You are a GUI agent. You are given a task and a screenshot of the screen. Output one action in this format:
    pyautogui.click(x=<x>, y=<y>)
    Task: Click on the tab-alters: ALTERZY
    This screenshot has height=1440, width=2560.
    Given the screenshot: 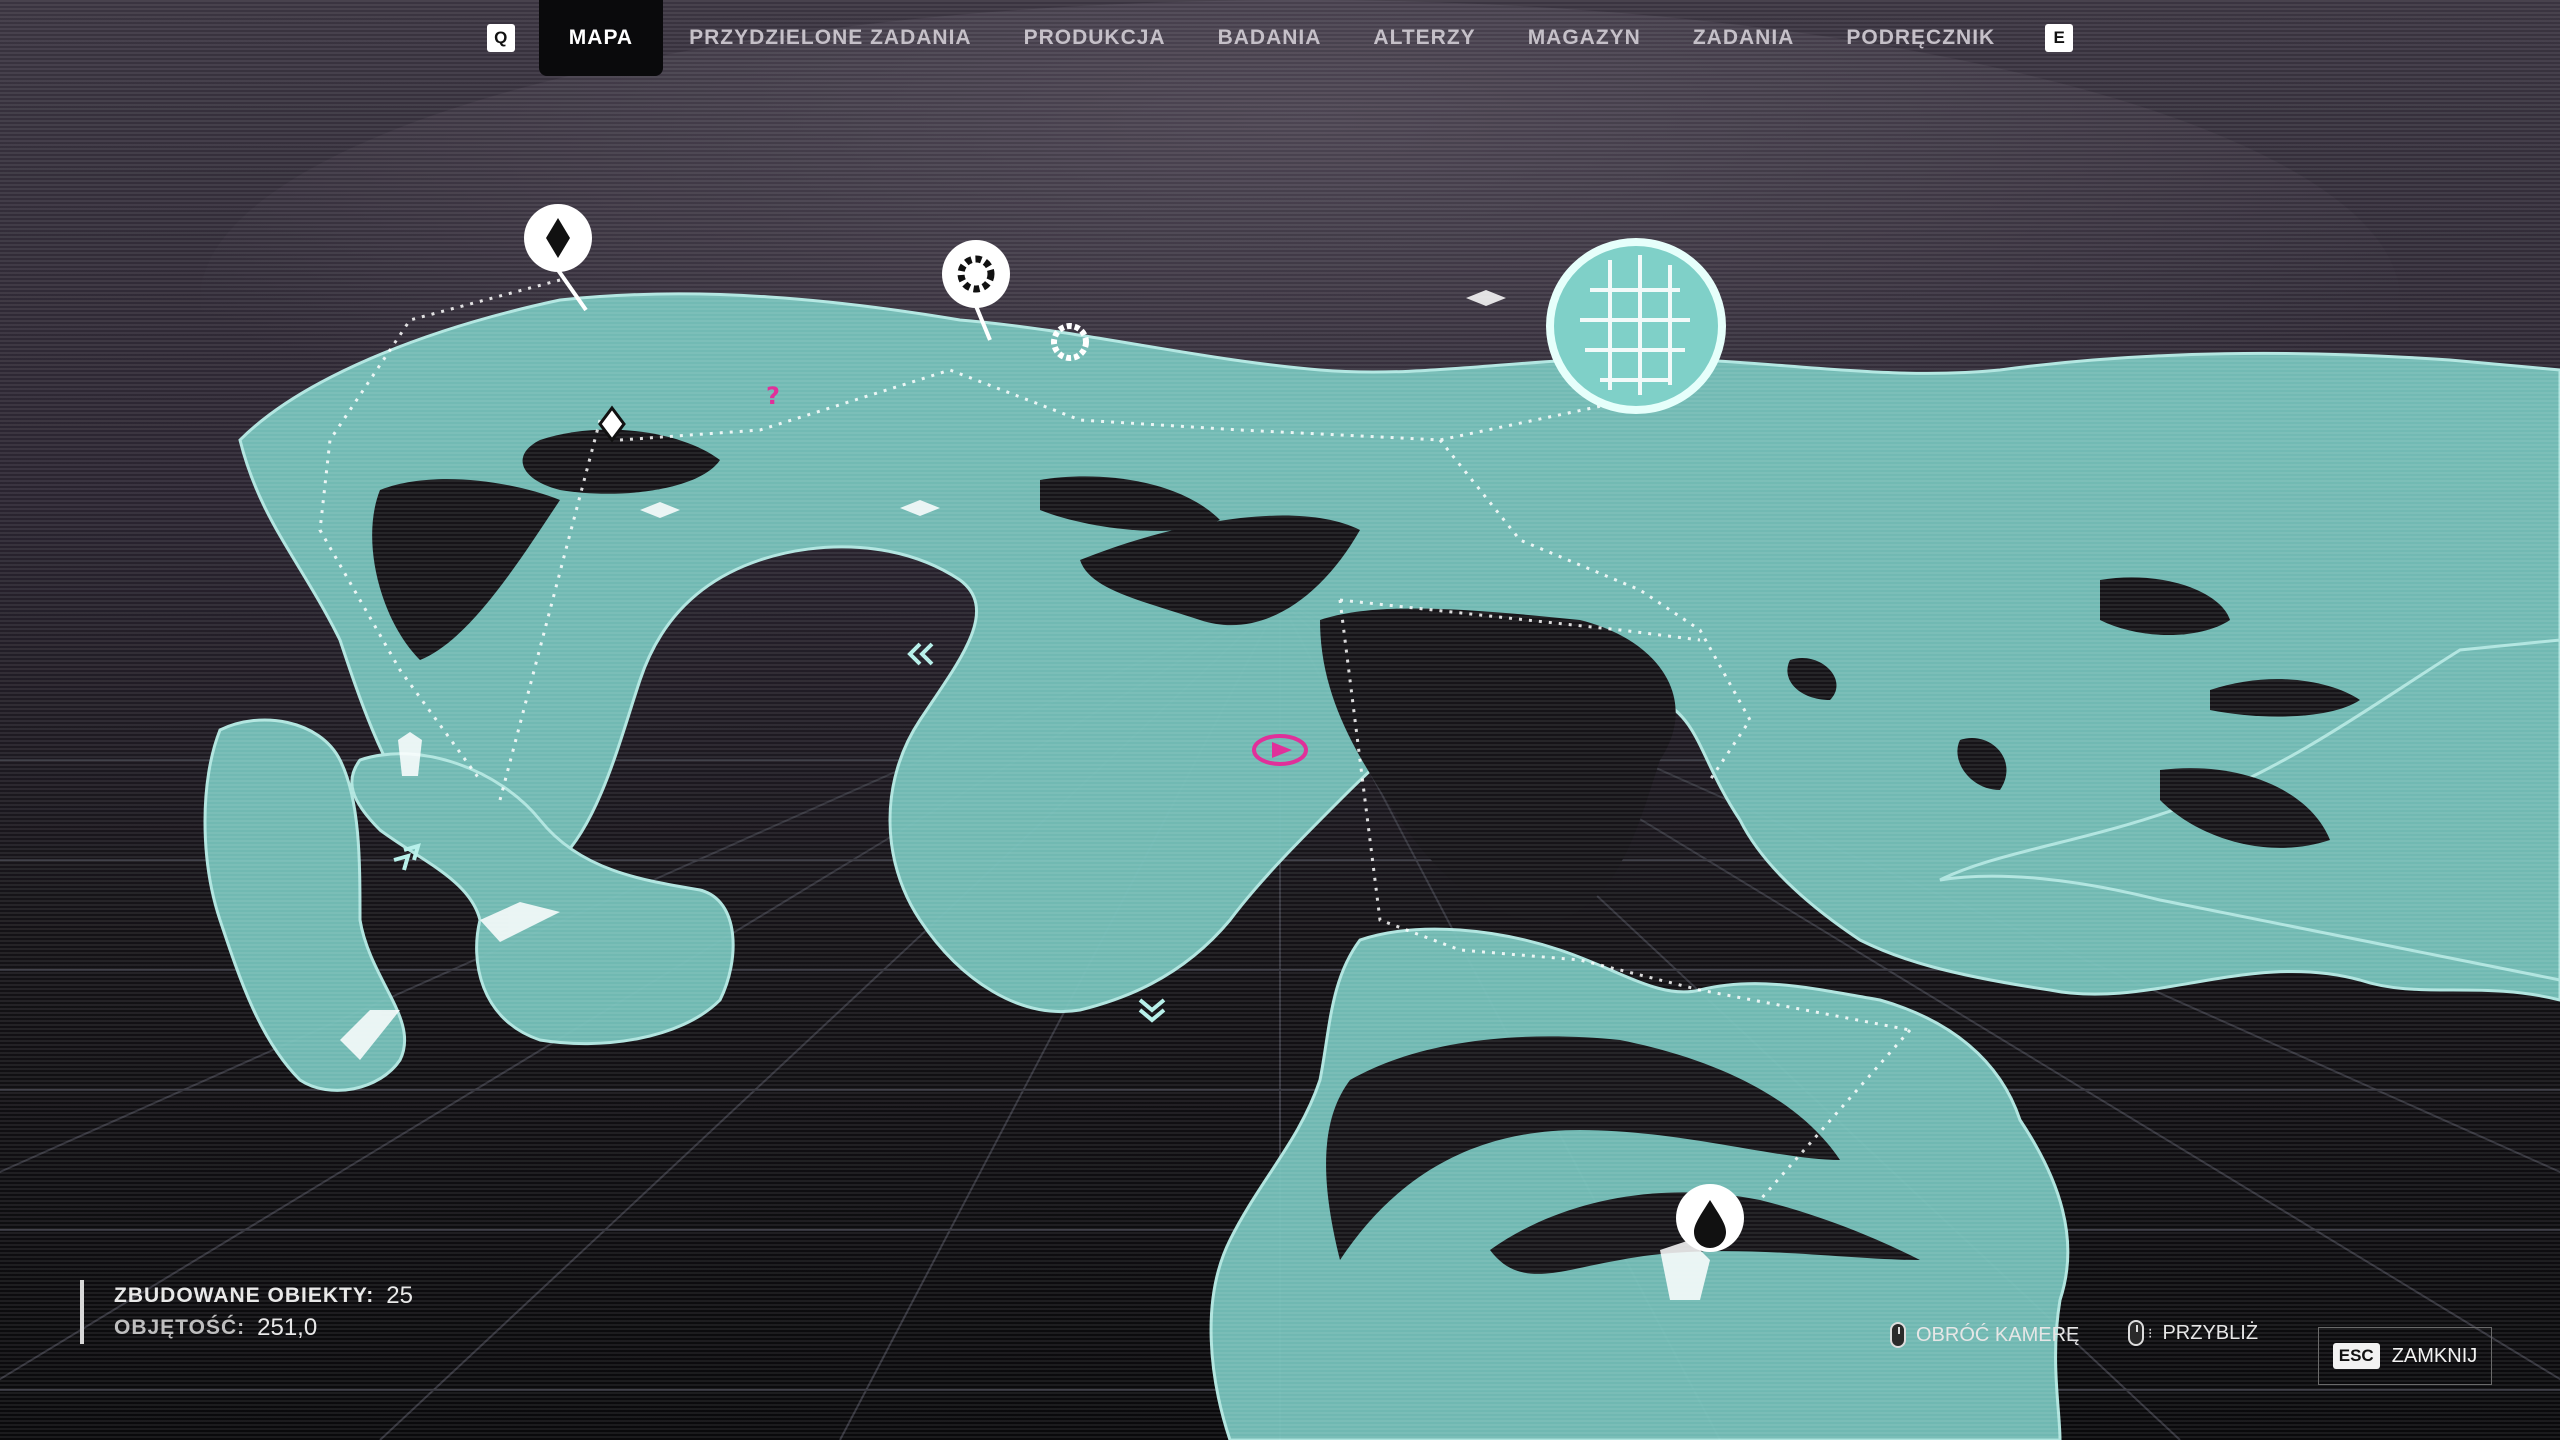 What is the action you would take?
    pyautogui.click(x=1424, y=38)
    